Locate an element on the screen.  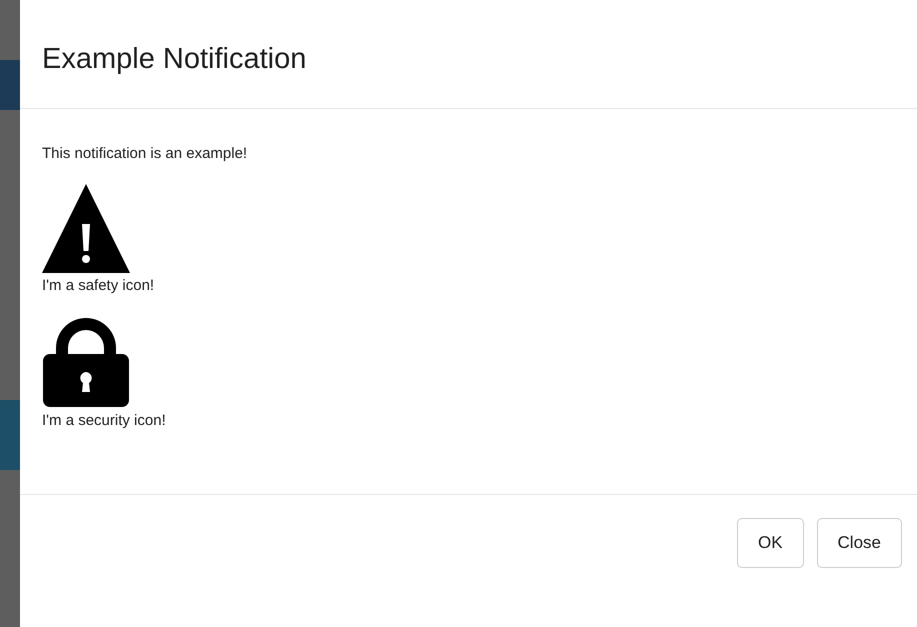
icon-caption: I'm a safety icon! is located at coordinates (98, 285).